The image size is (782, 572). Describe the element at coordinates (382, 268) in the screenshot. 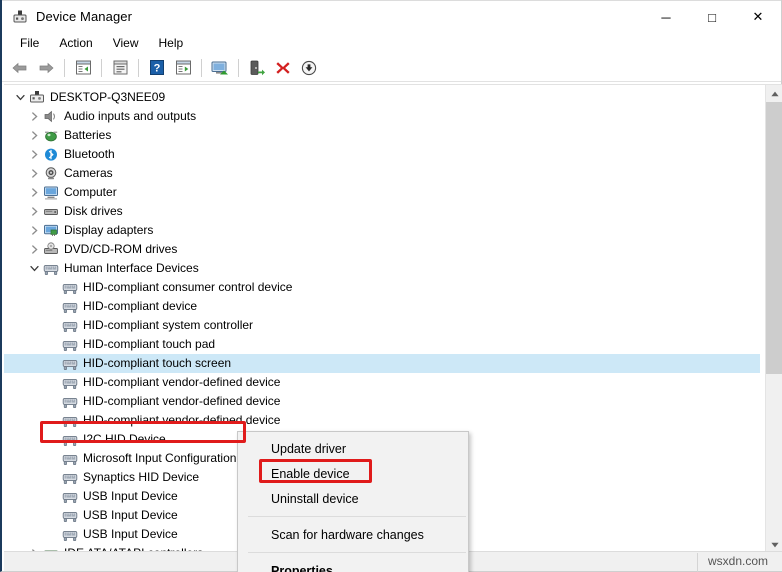

I see `tree-item-8: Human Interface Devices` at that location.